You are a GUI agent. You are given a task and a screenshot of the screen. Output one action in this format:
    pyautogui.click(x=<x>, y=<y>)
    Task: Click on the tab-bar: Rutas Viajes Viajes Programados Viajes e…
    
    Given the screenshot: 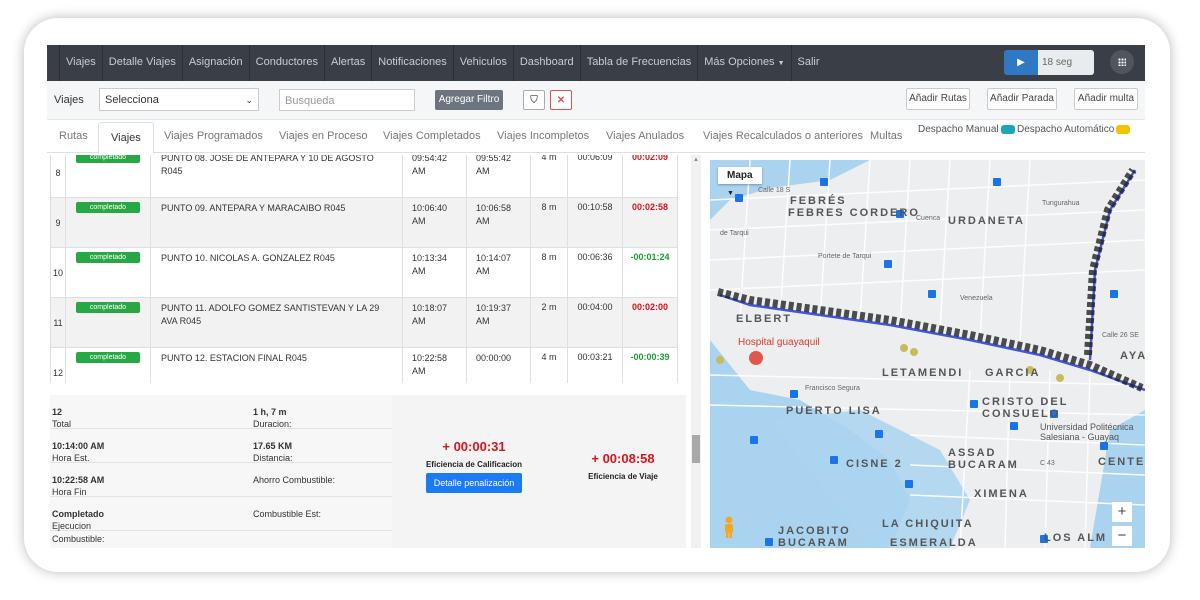 What is the action you would take?
    pyautogui.click(x=596, y=137)
    